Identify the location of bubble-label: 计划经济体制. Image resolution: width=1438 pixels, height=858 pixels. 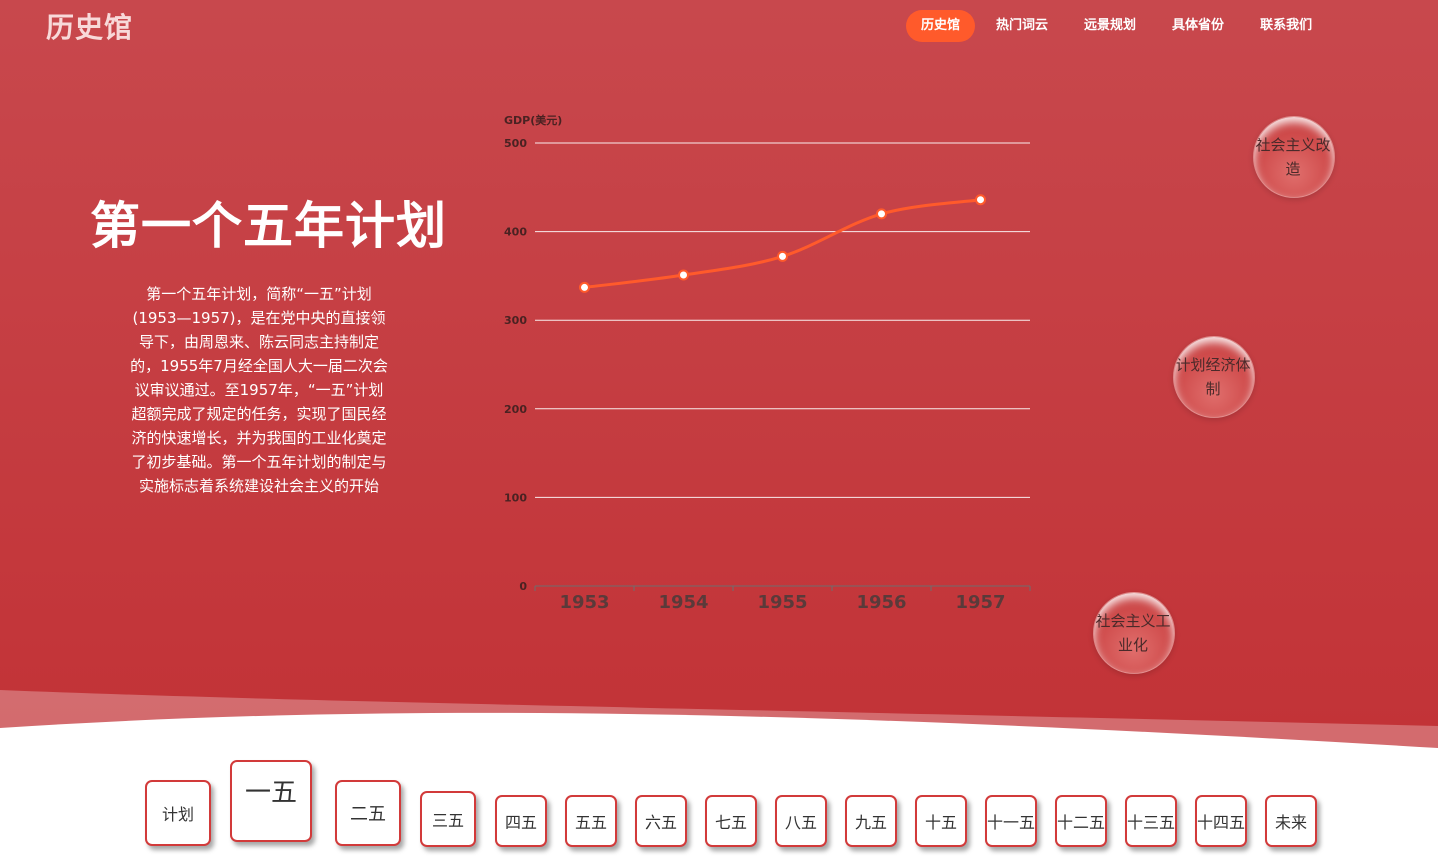
(1213, 377).